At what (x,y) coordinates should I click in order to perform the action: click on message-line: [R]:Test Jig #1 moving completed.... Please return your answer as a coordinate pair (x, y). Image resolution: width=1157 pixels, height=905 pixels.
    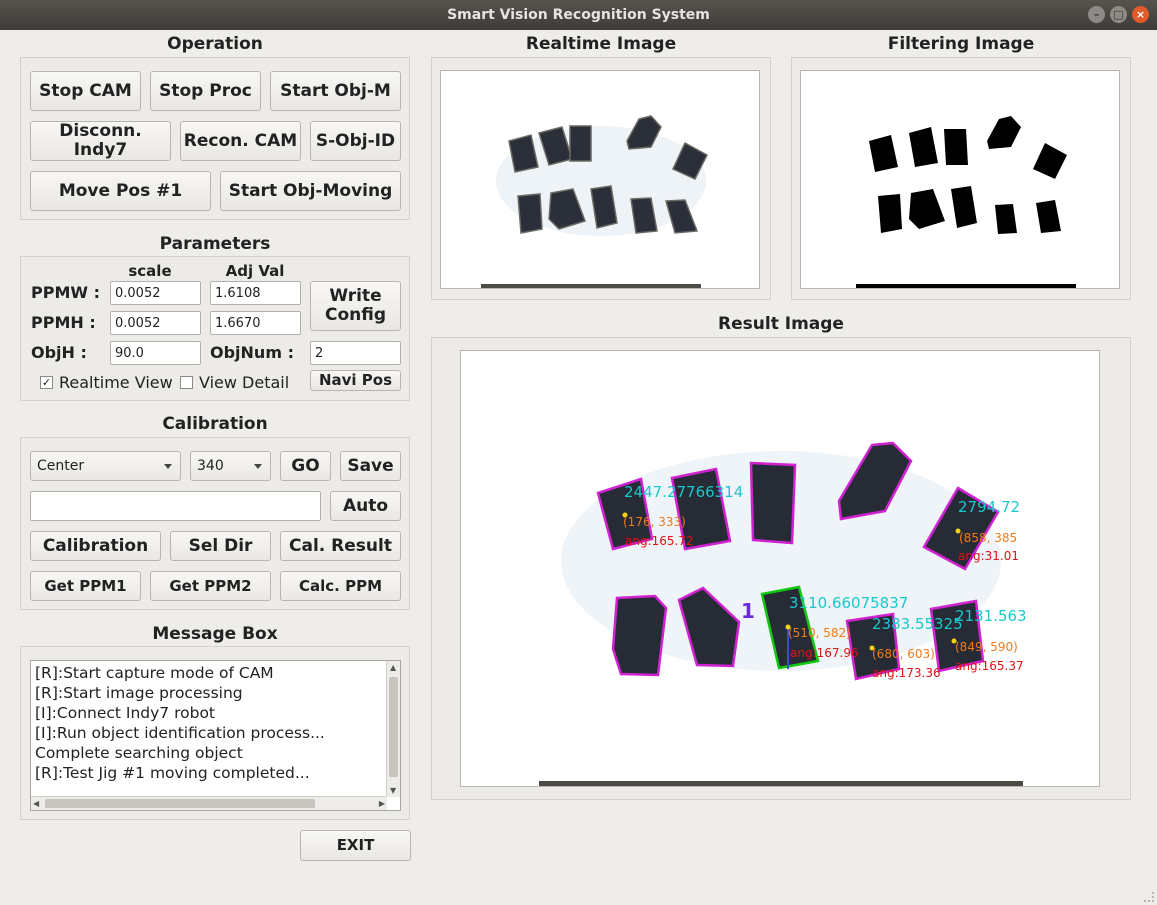
    Looking at the image, I should click on (172, 773).